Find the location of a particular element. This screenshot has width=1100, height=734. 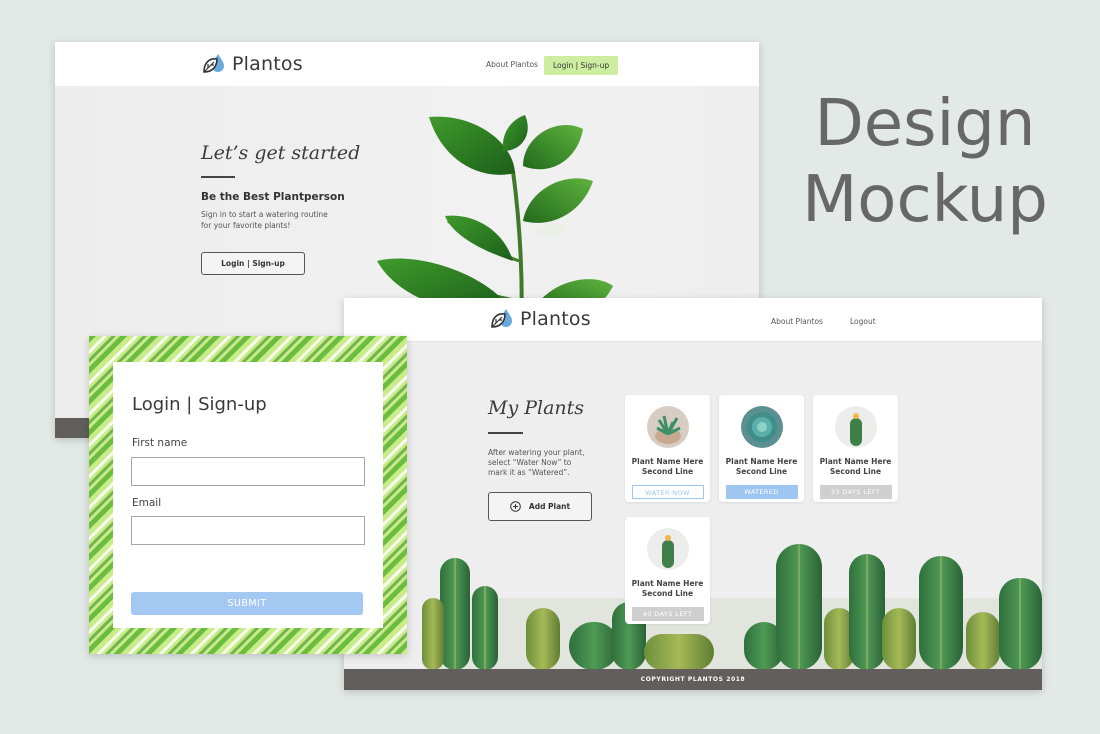

dashboard-logo: Plantos is located at coordinates (540, 319).